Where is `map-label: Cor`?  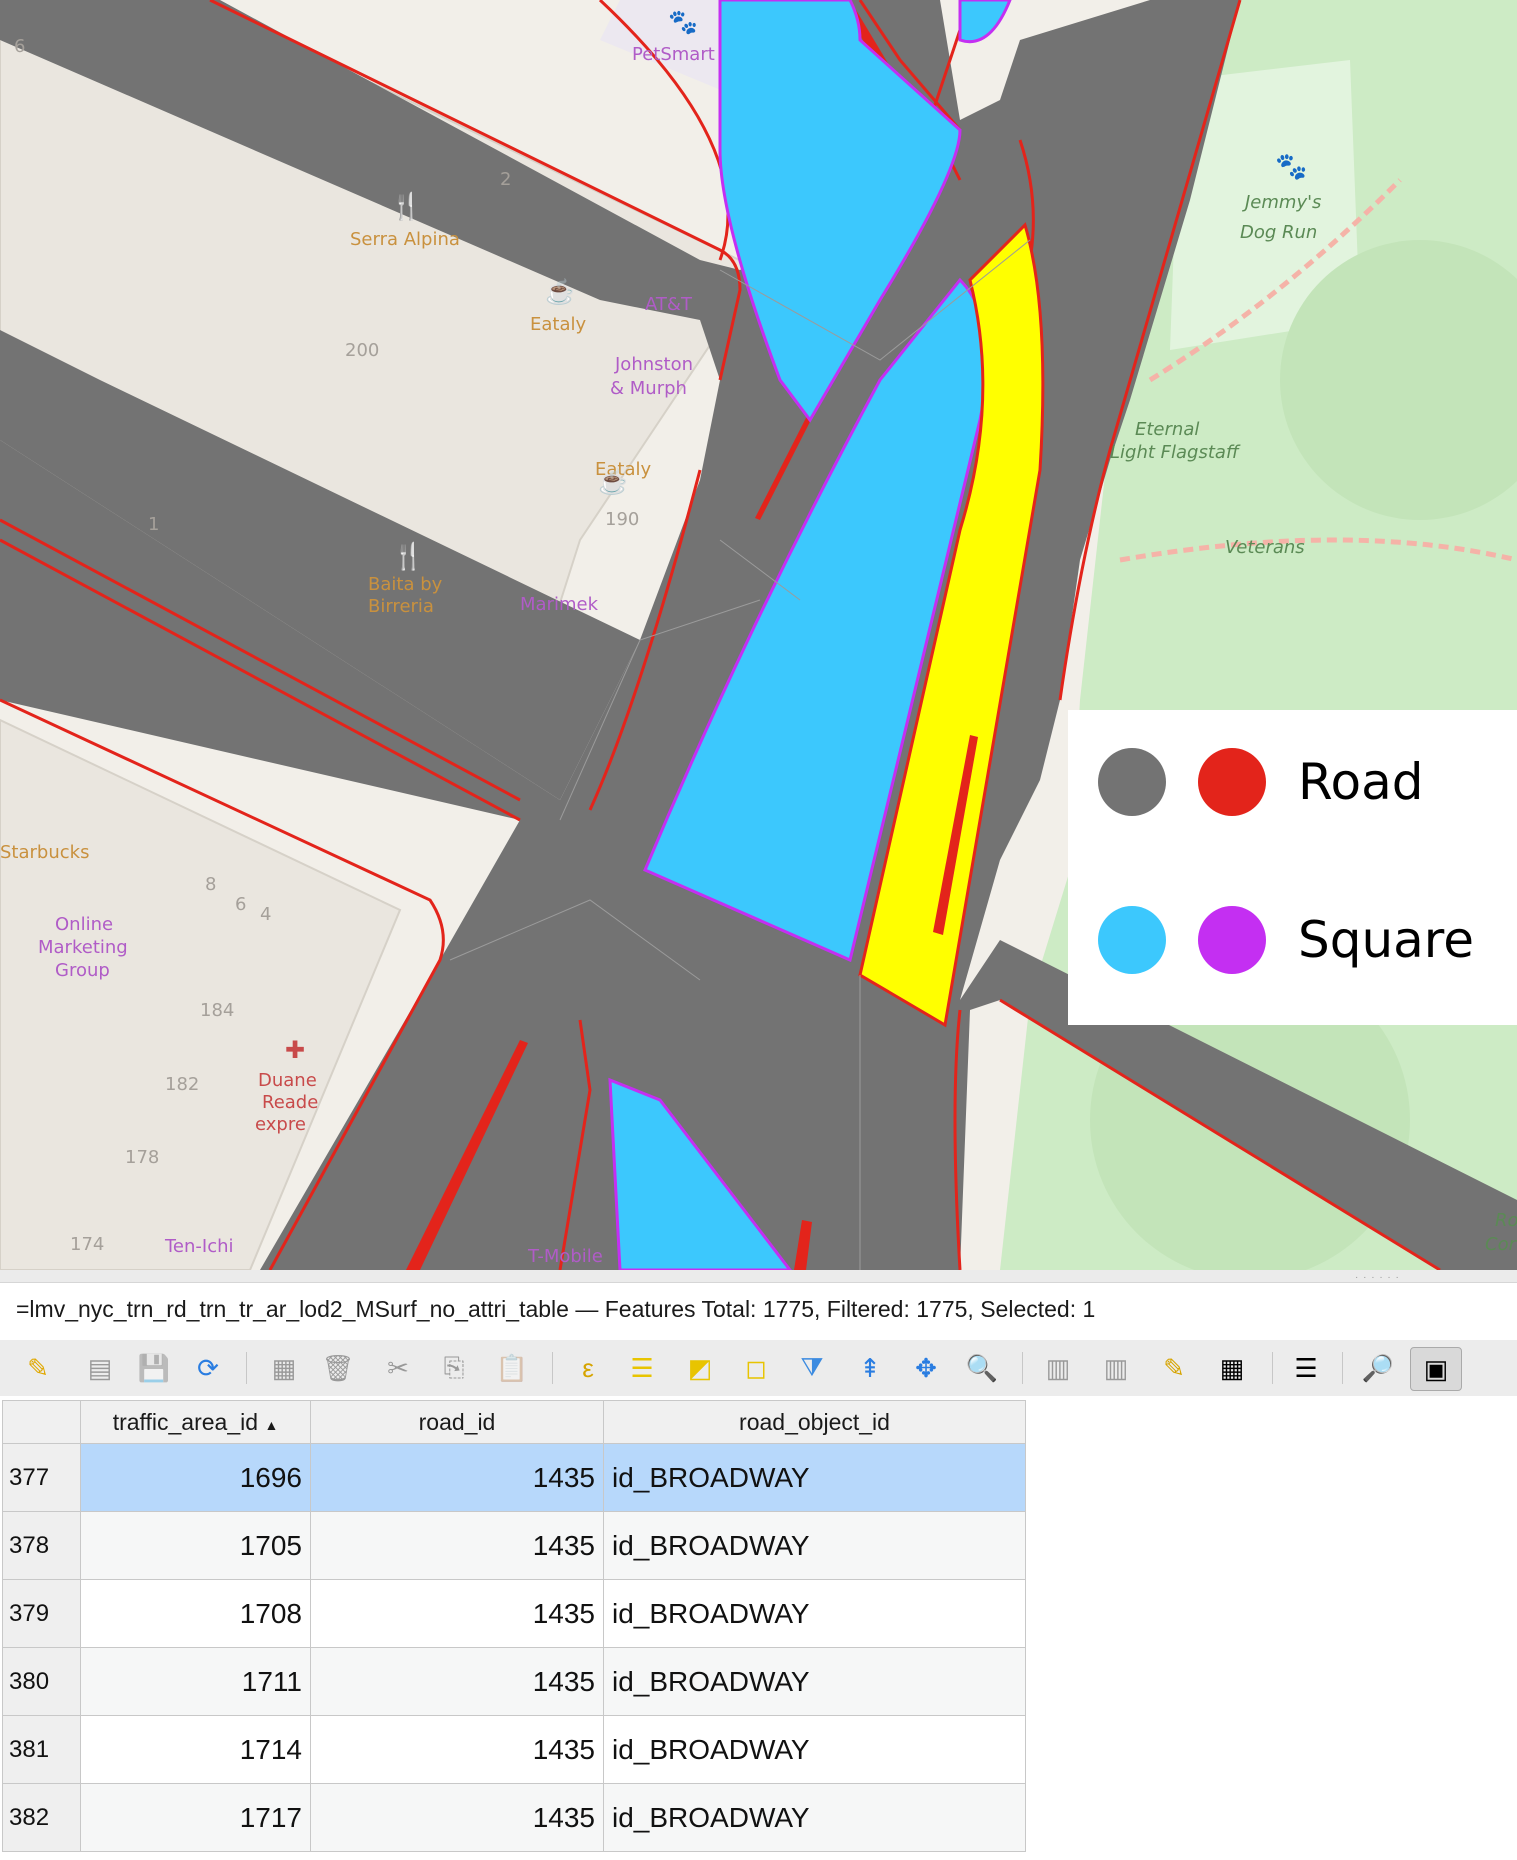
map-label: Cor is located at coordinates (1501, 1244).